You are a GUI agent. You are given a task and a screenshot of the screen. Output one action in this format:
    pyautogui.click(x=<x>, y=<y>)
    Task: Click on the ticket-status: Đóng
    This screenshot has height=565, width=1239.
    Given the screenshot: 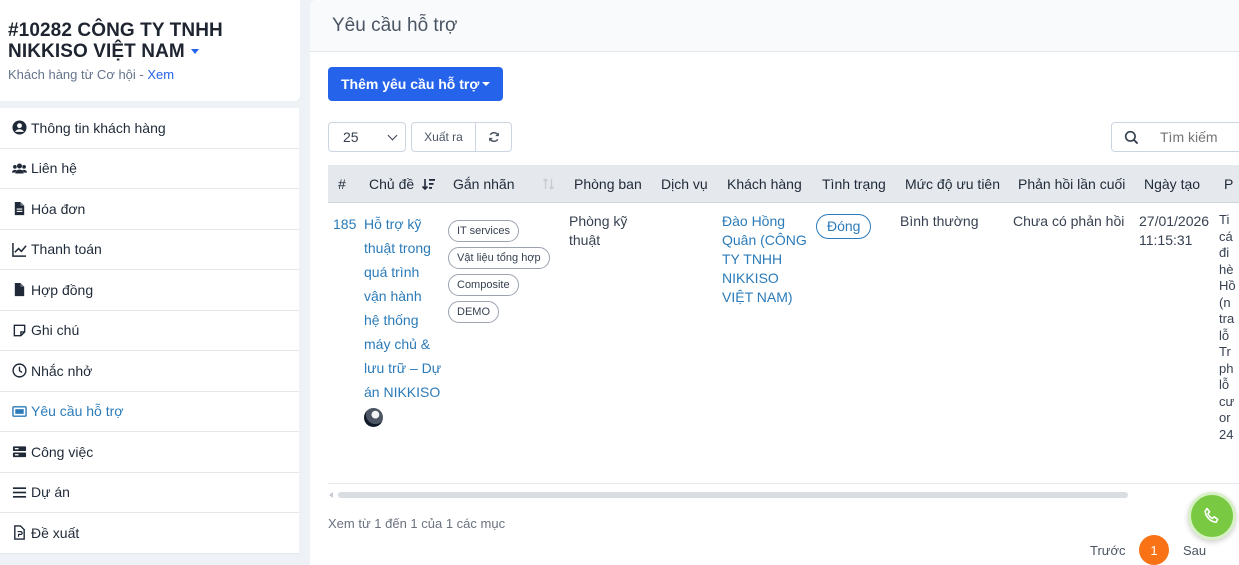 What is the action you would take?
    pyautogui.click(x=844, y=226)
    